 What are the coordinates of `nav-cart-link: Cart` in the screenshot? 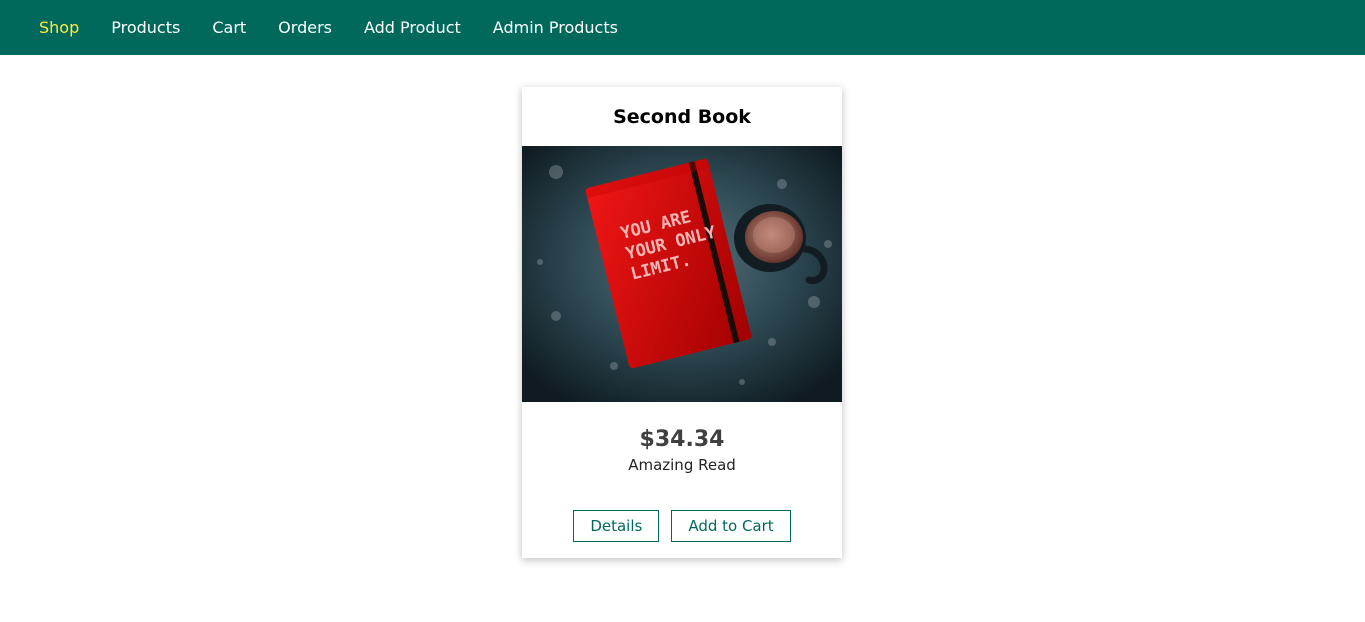 It's located at (229, 28).